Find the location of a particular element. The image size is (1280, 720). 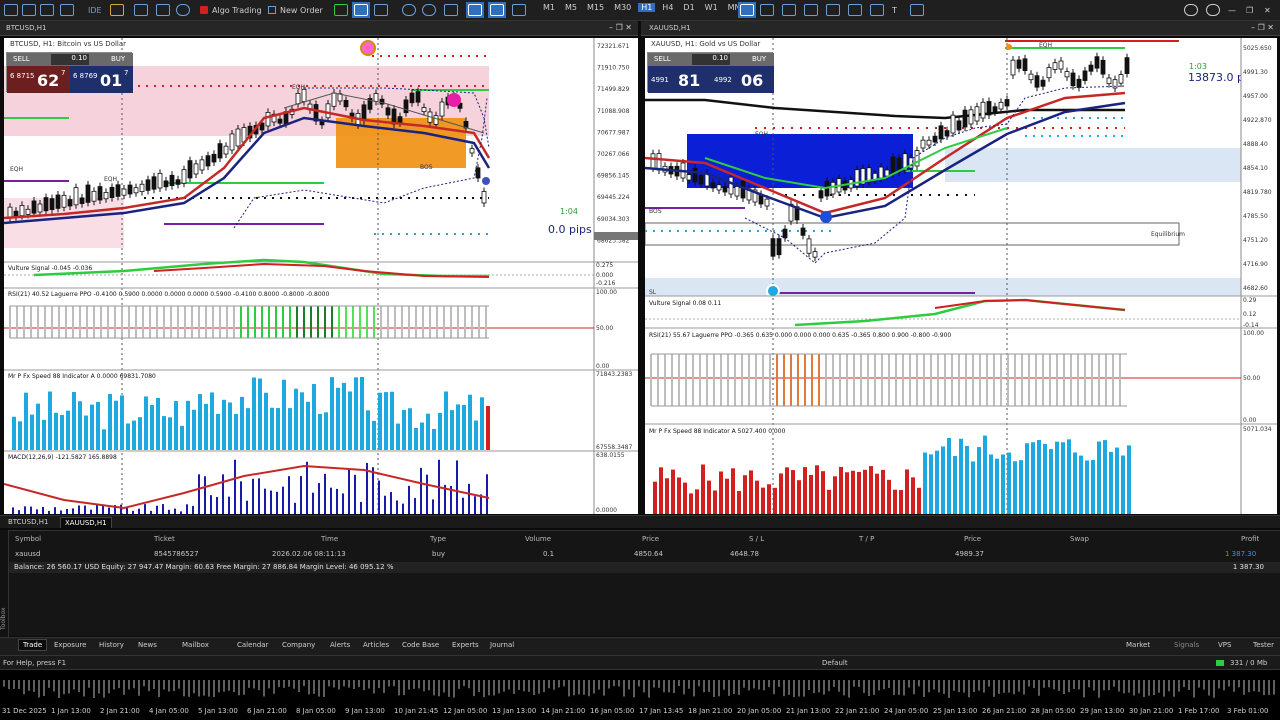

tab-news: News is located at coordinates (147, 645).